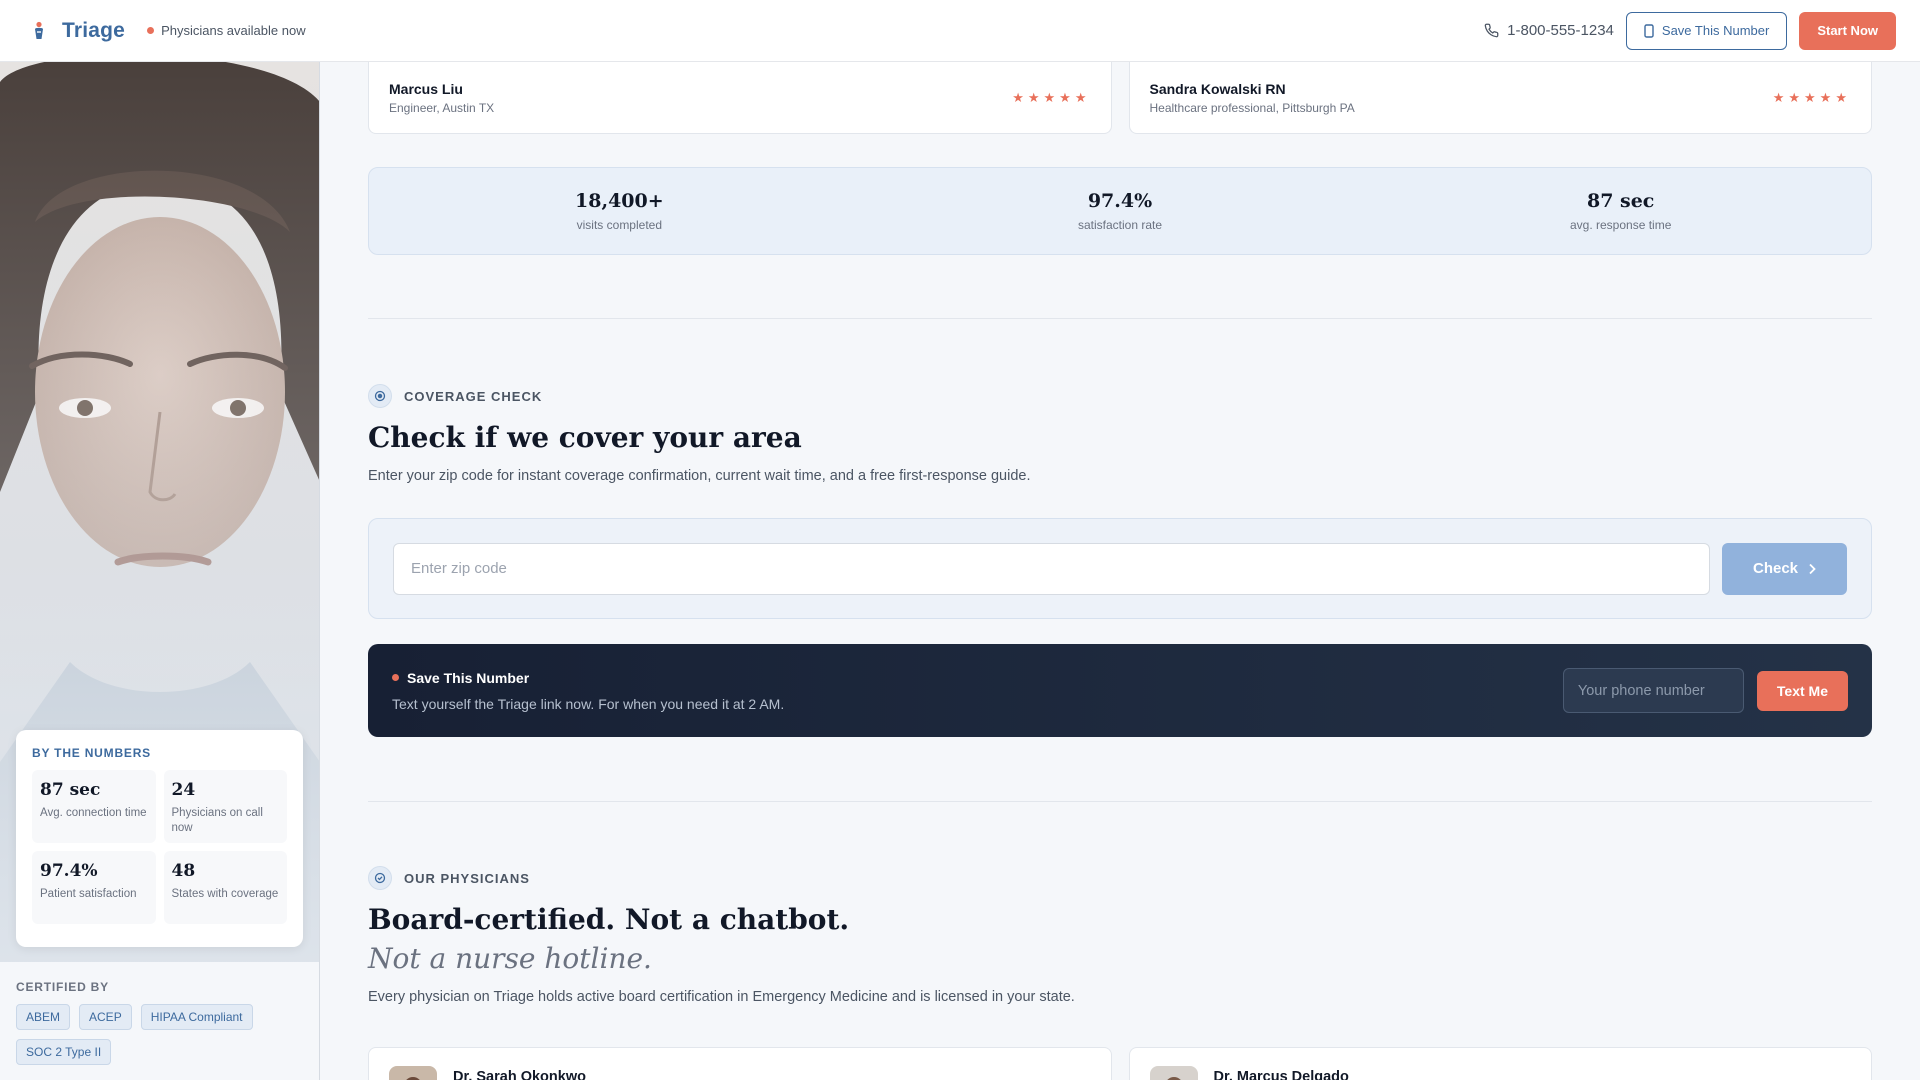 The width and height of the screenshot is (1920, 1080). I want to click on save-panel-title: Save This Number, so click(468, 677).